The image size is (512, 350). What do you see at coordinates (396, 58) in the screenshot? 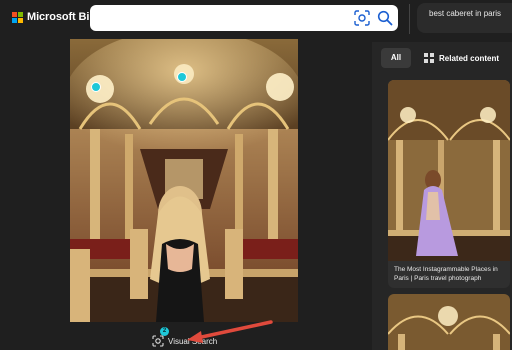
I see `tab-all: All` at bounding box center [396, 58].